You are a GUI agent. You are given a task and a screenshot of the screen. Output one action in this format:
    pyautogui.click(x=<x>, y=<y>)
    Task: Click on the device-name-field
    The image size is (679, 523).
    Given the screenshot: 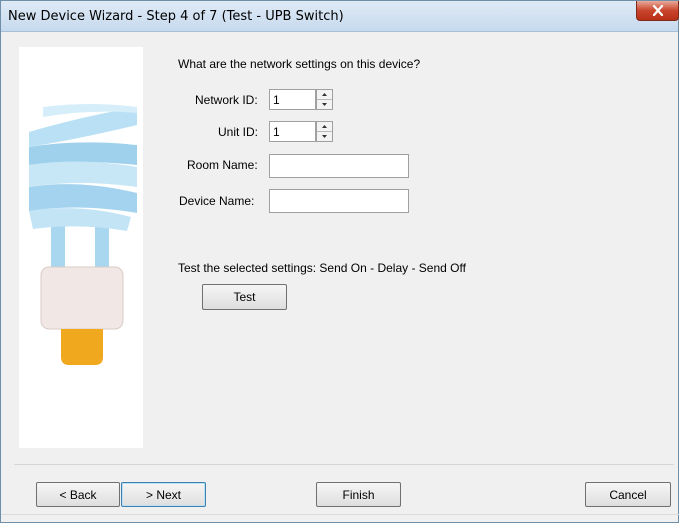 What is the action you would take?
    pyautogui.click(x=339, y=201)
    